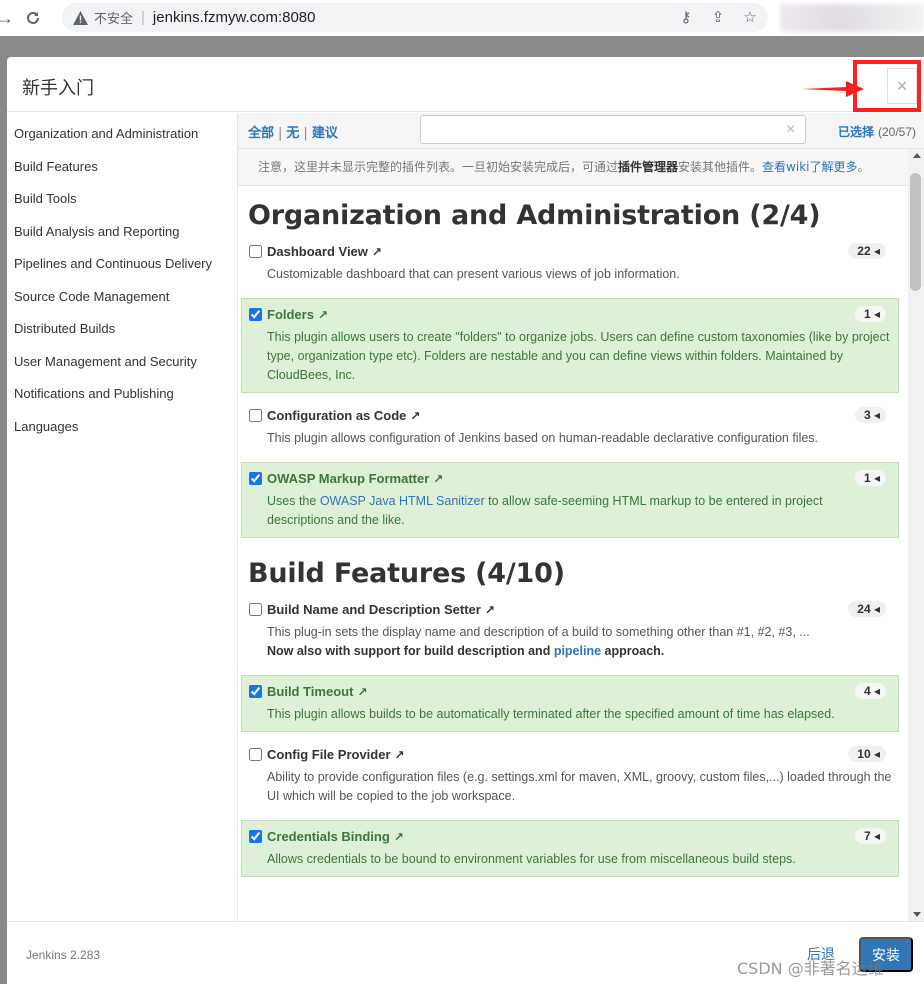  Describe the element at coordinates (114, 19) in the screenshot. I see `insecure-label: 不安全` at that location.